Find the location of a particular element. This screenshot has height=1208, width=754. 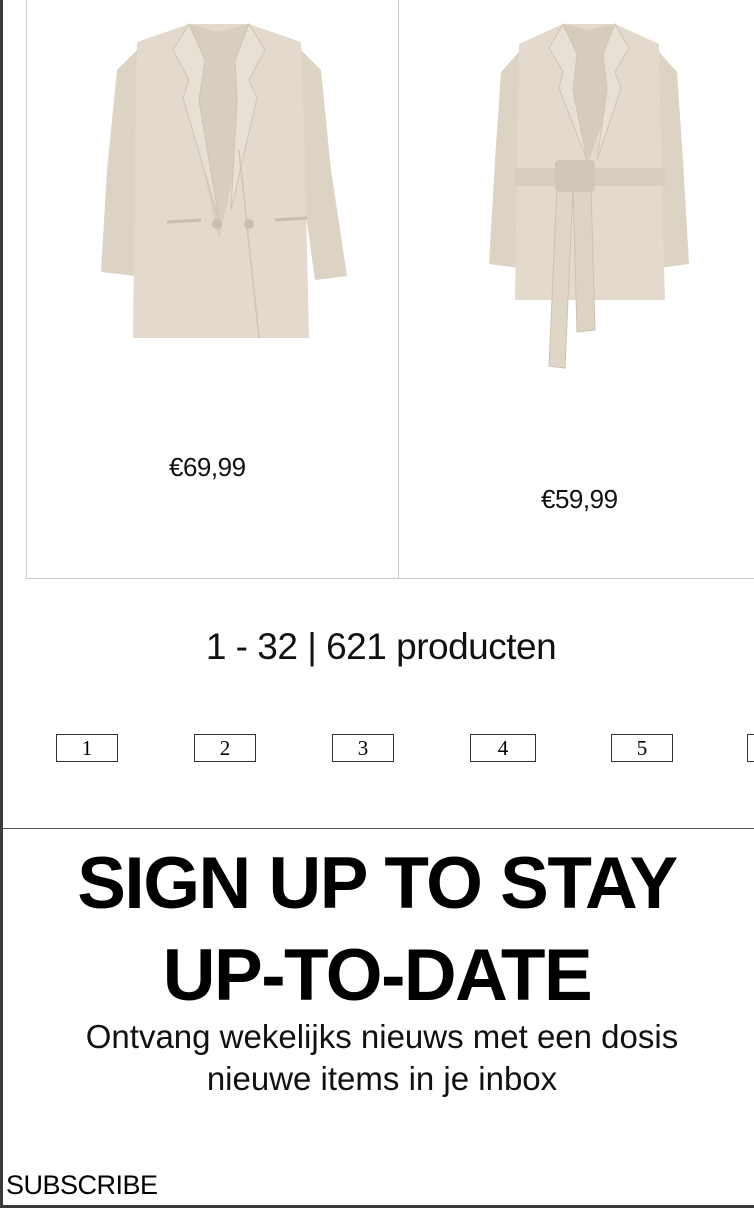

page-button-4: 4 is located at coordinates (503, 748).